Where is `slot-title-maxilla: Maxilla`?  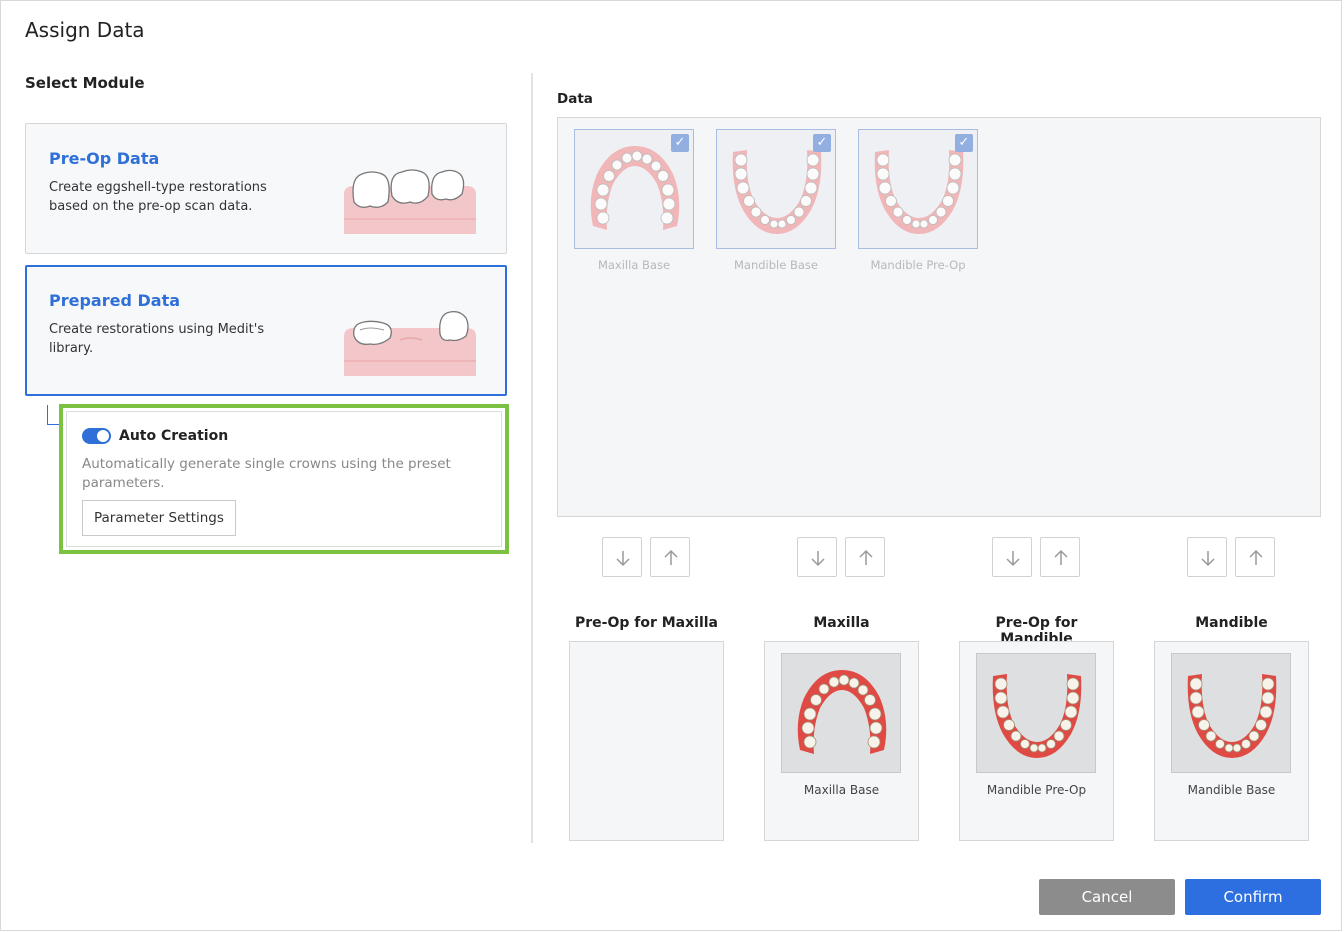 slot-title-maxilla: Maxilla is located at coordinates (841, 623).